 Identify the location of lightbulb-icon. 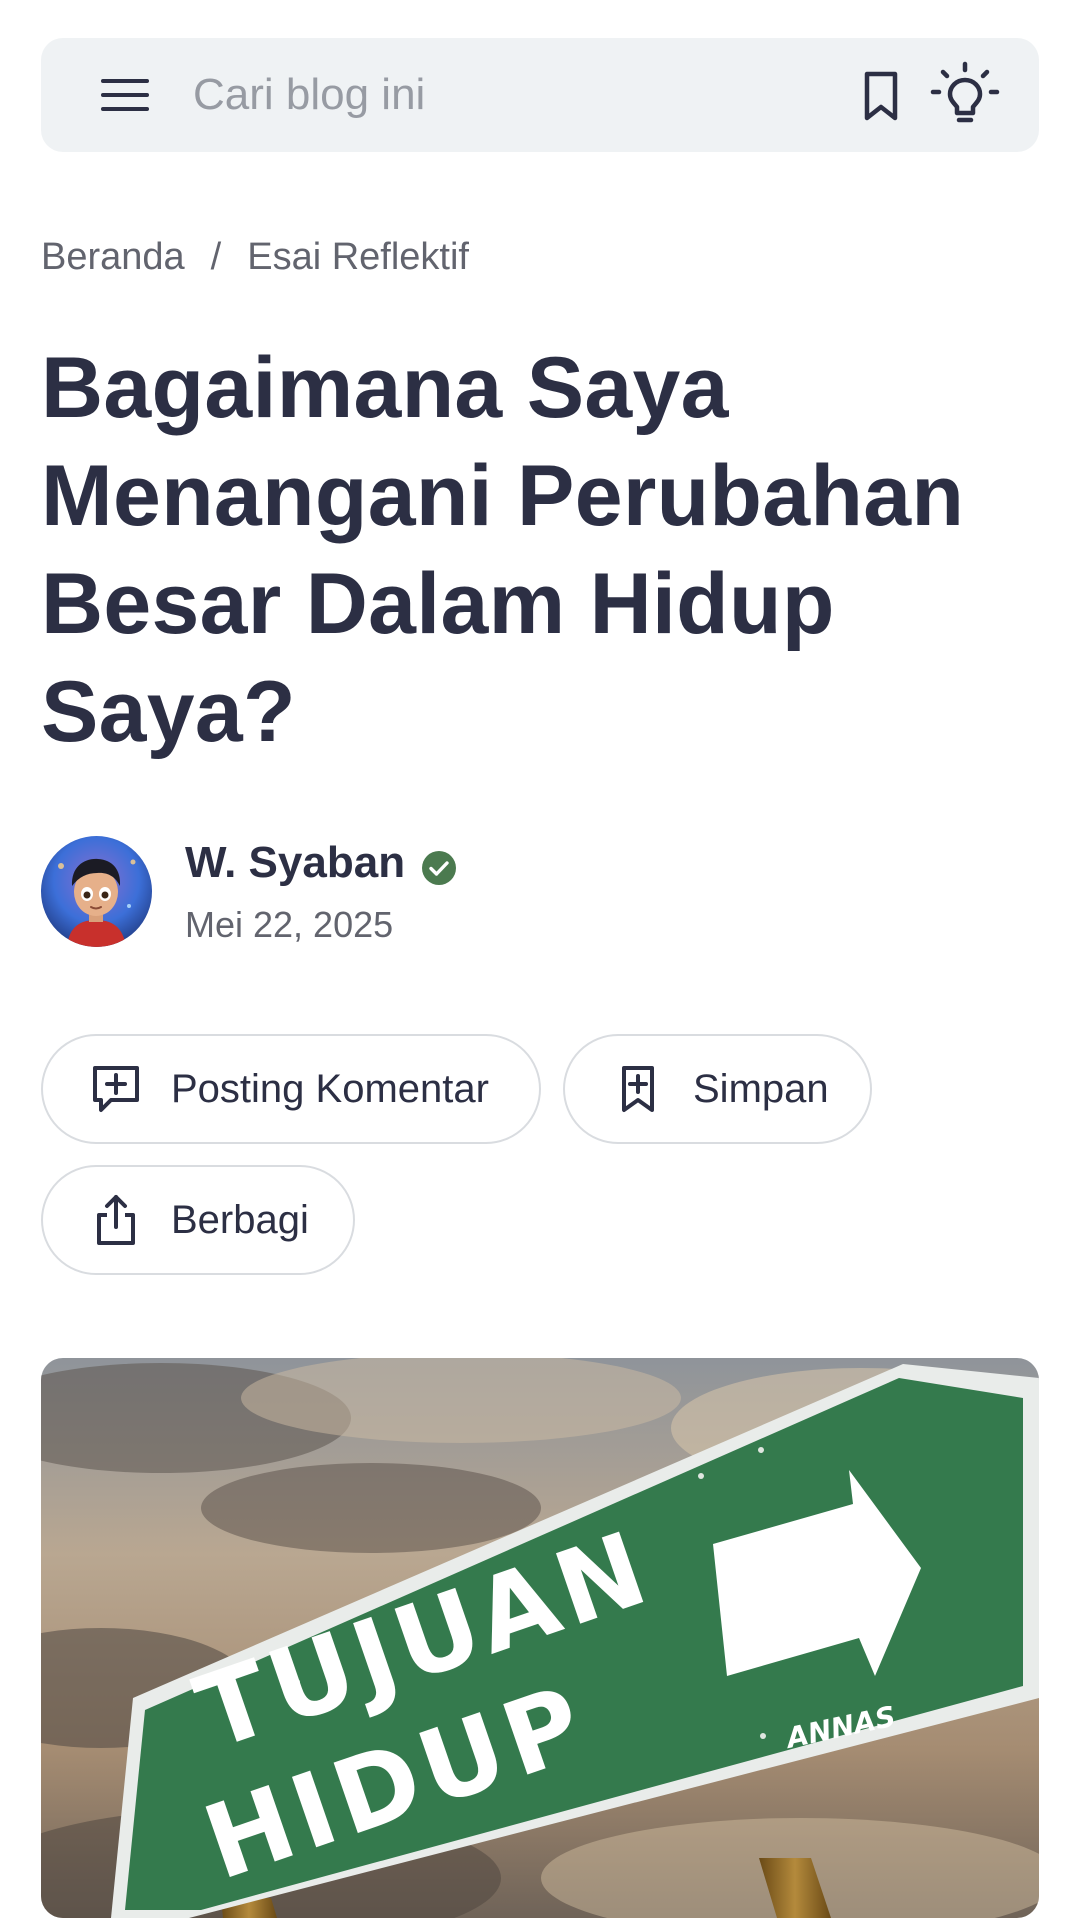
(965, 92).